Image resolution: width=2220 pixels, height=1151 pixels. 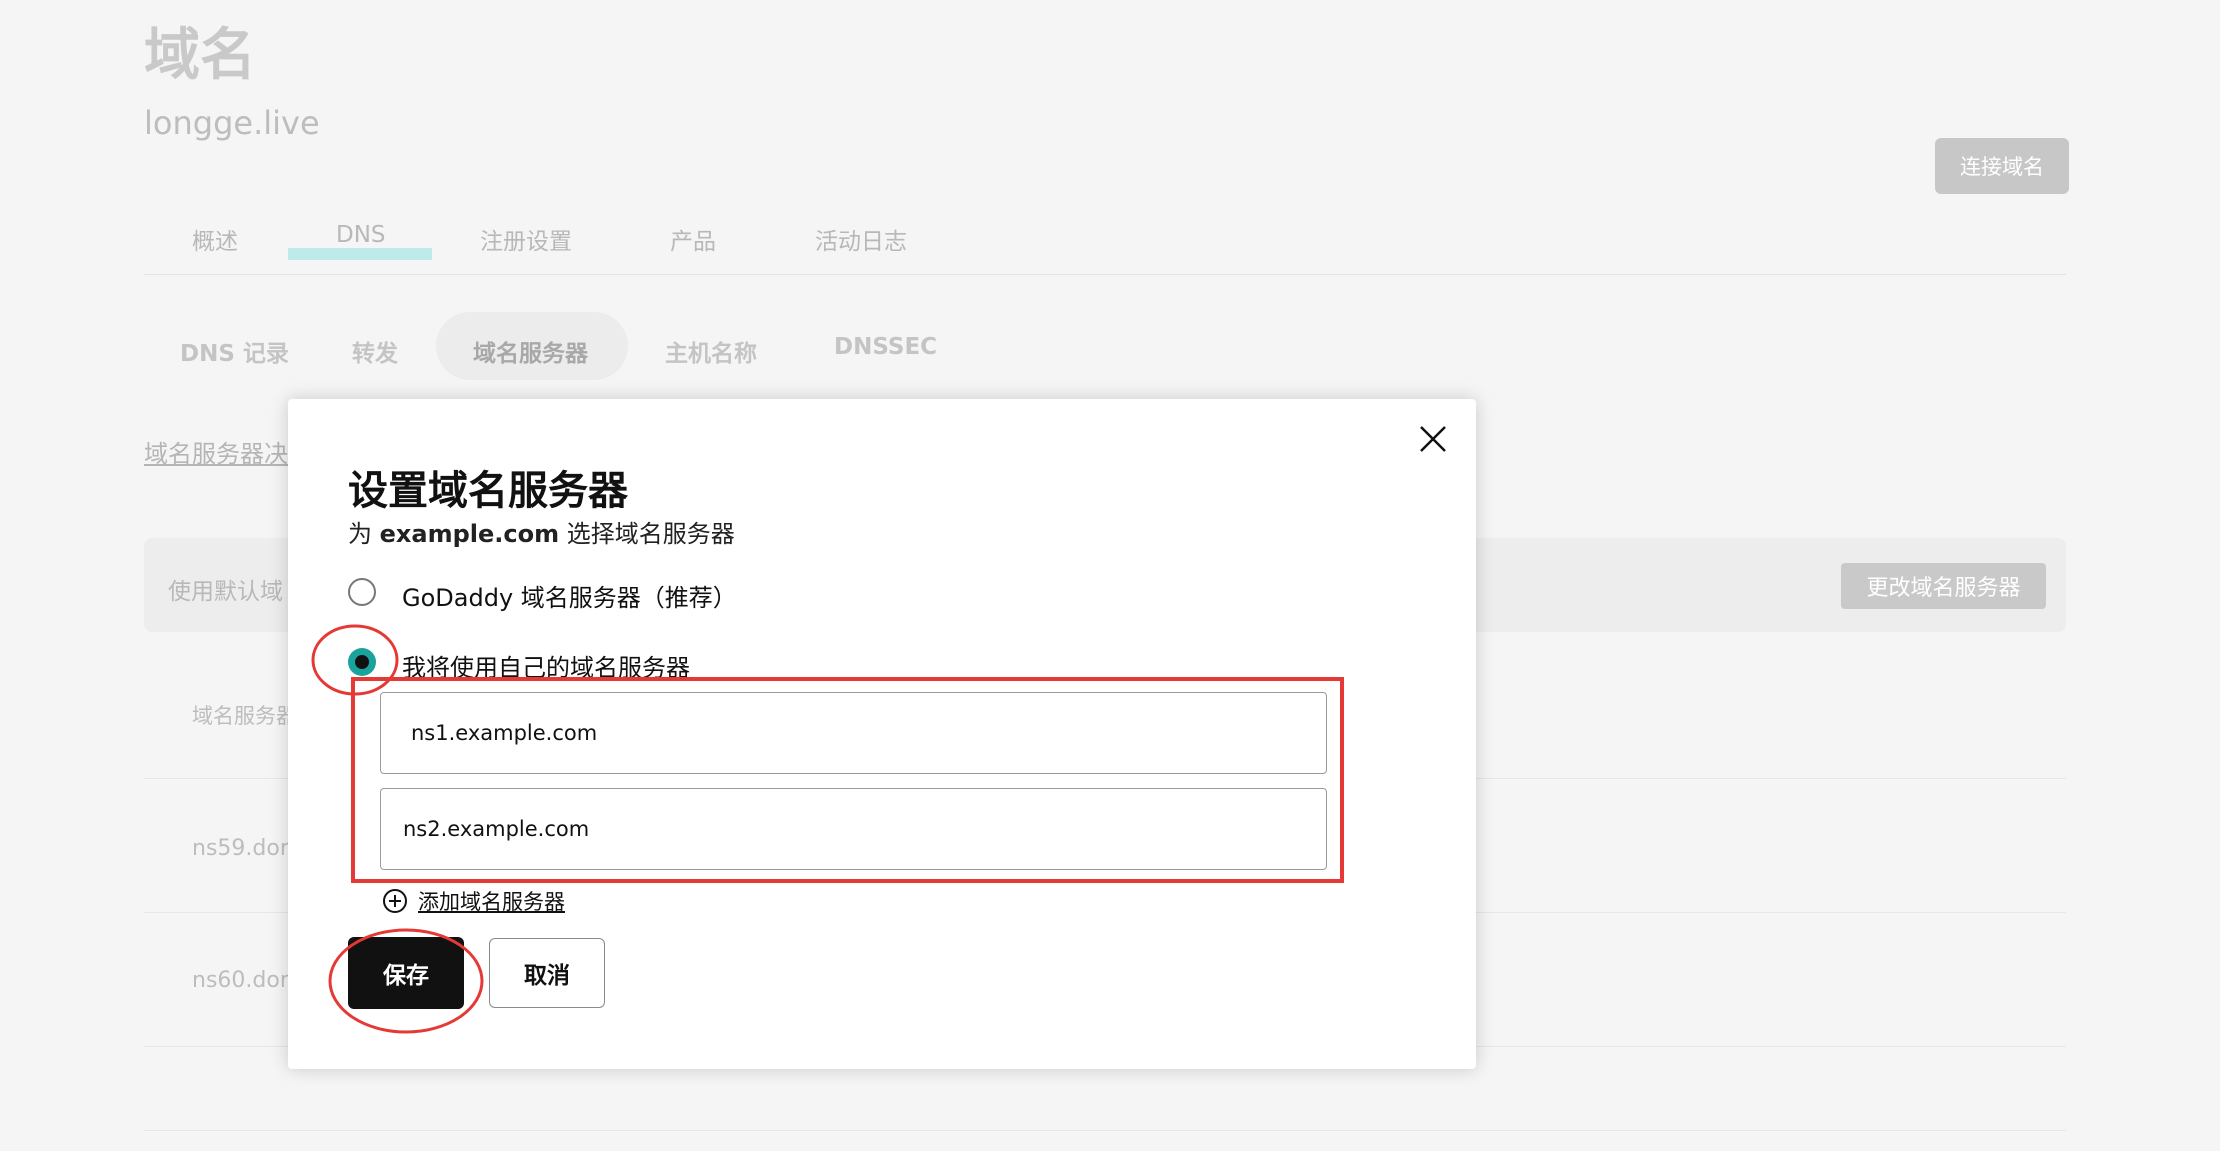 I want to click on nameserver-header: 域名服务器, so click(x=244, y=716).